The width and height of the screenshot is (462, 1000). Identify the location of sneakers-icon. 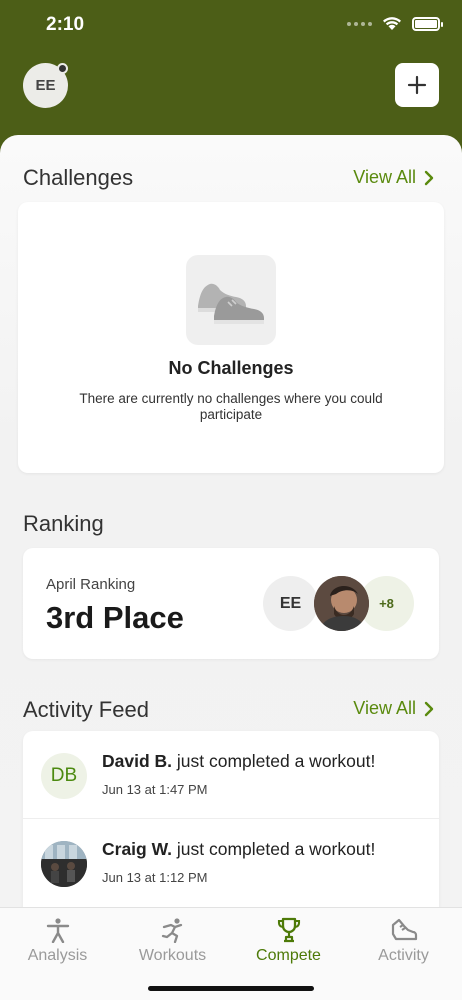
(231, 300).